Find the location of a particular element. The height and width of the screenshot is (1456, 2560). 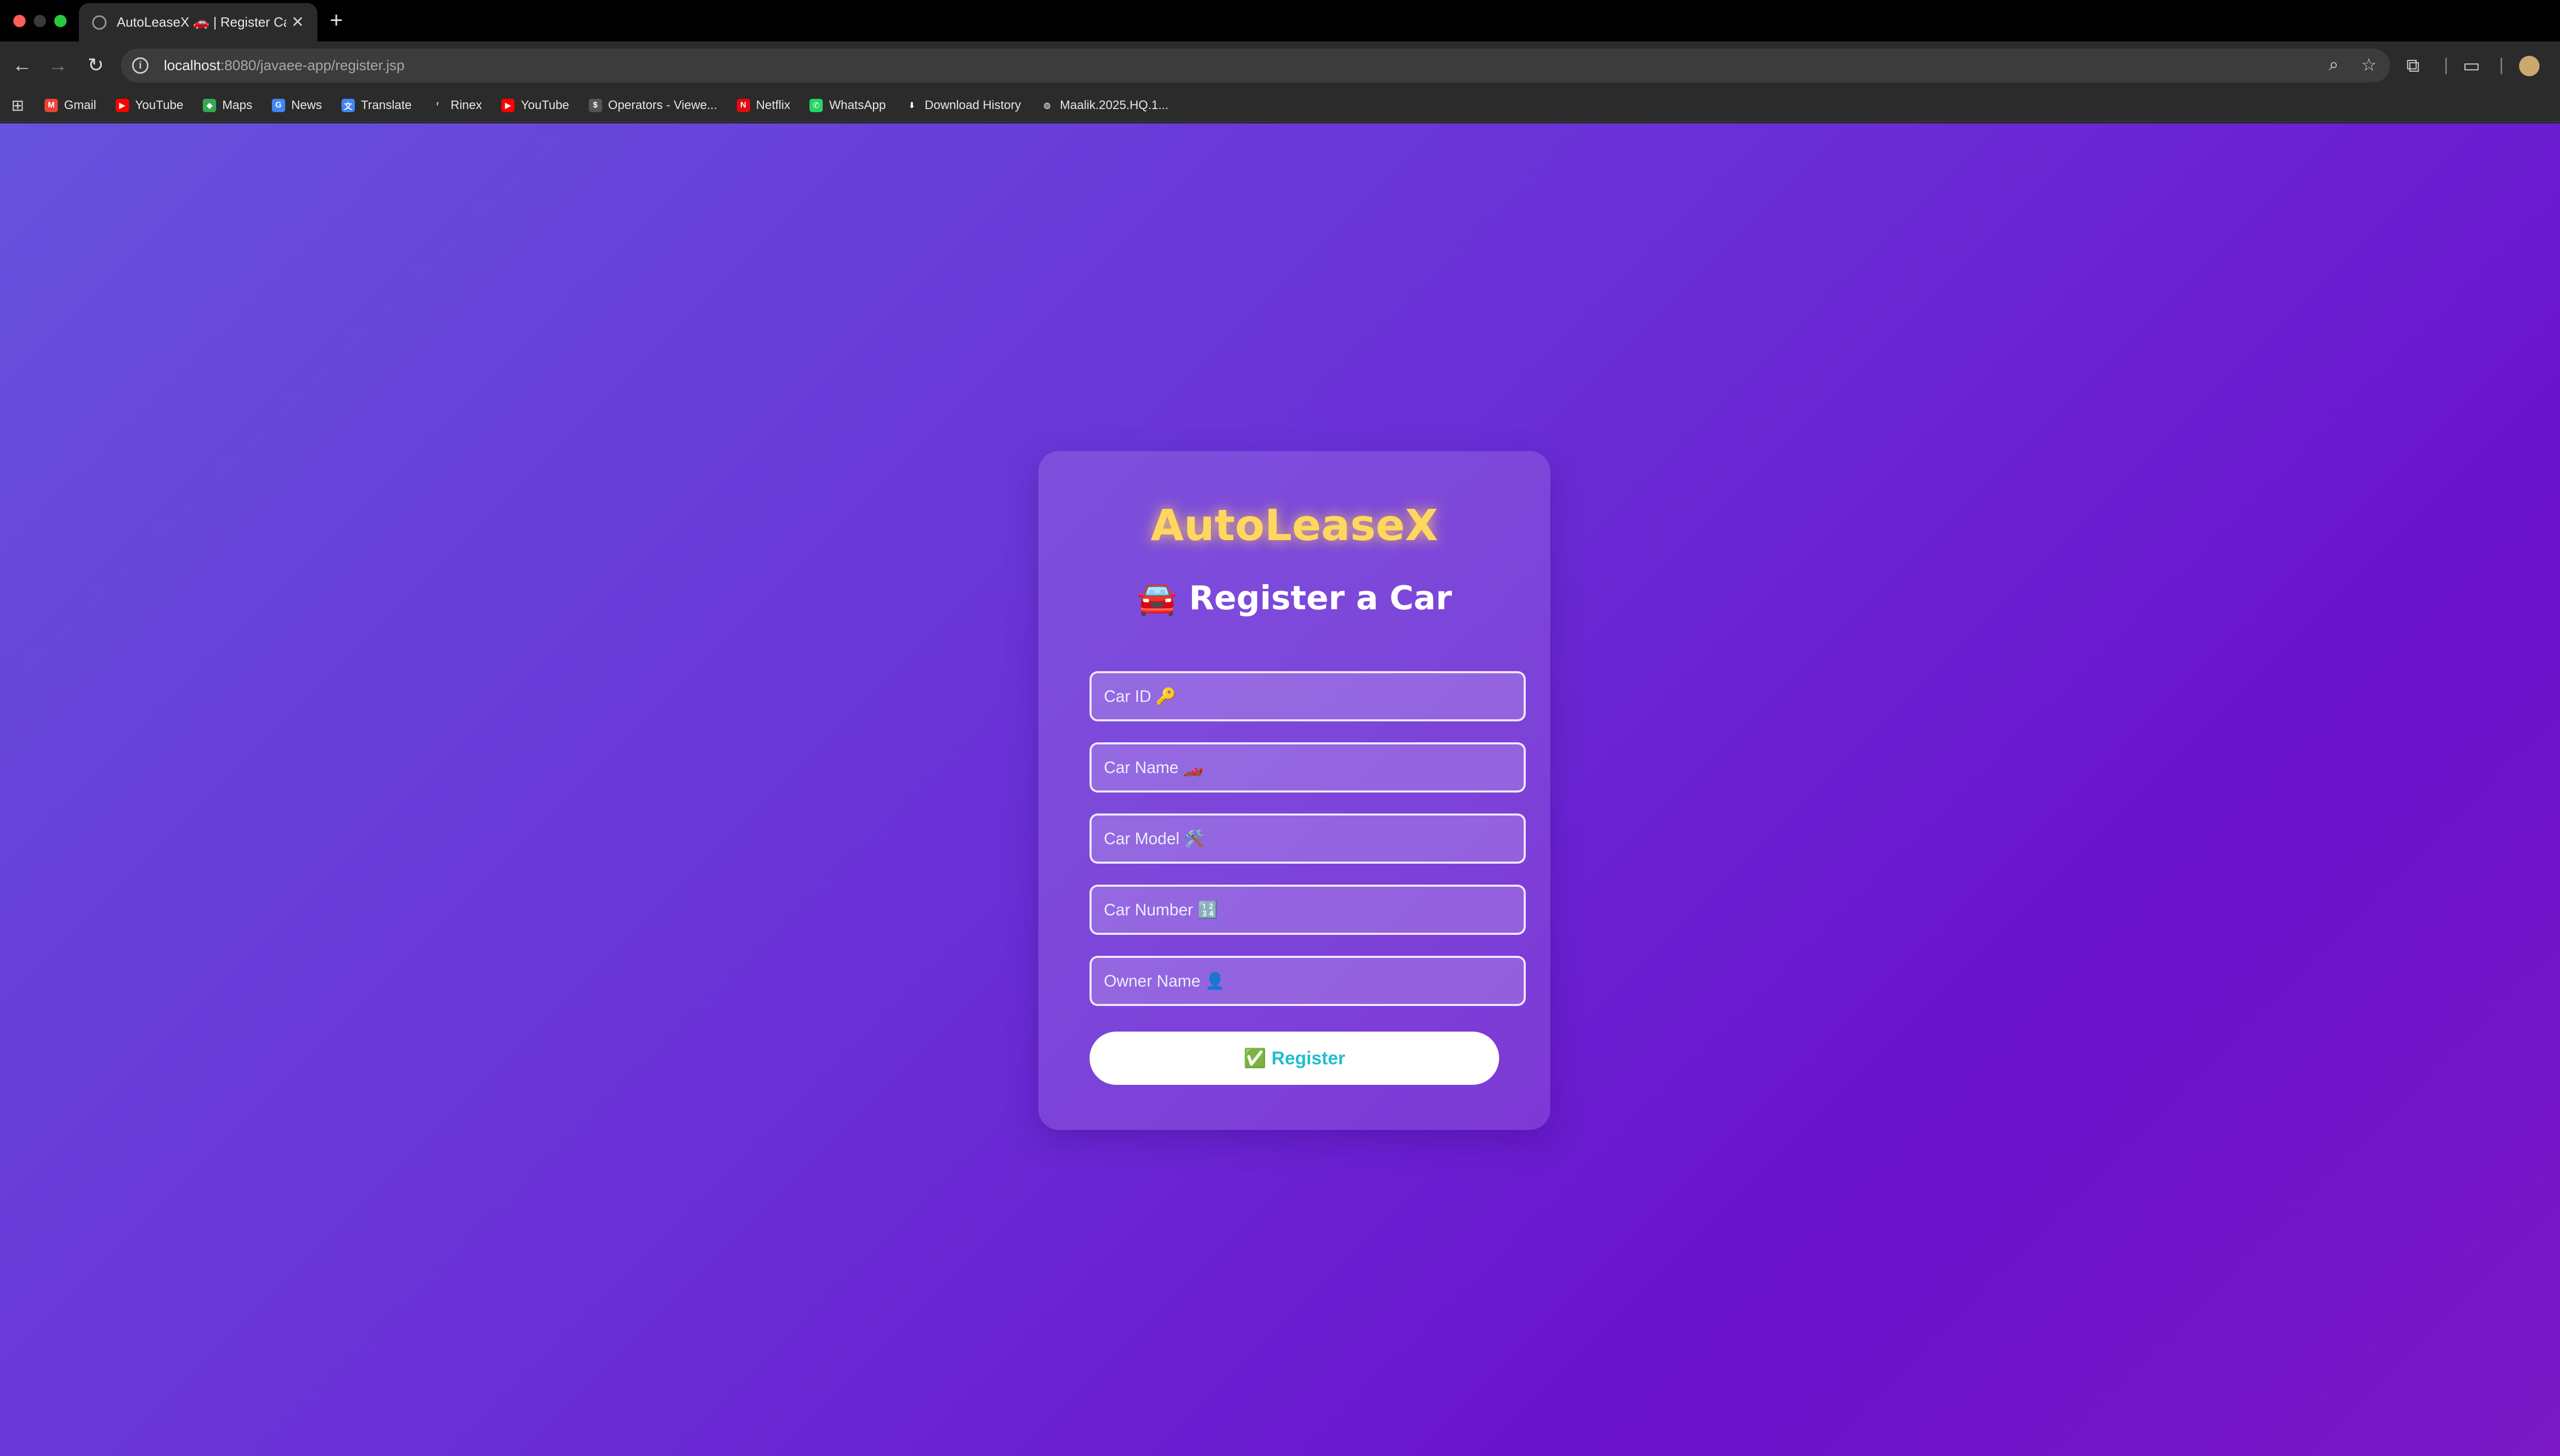

owner-name-input: Owner Name 👤 is located at coordinates (1308, 981).